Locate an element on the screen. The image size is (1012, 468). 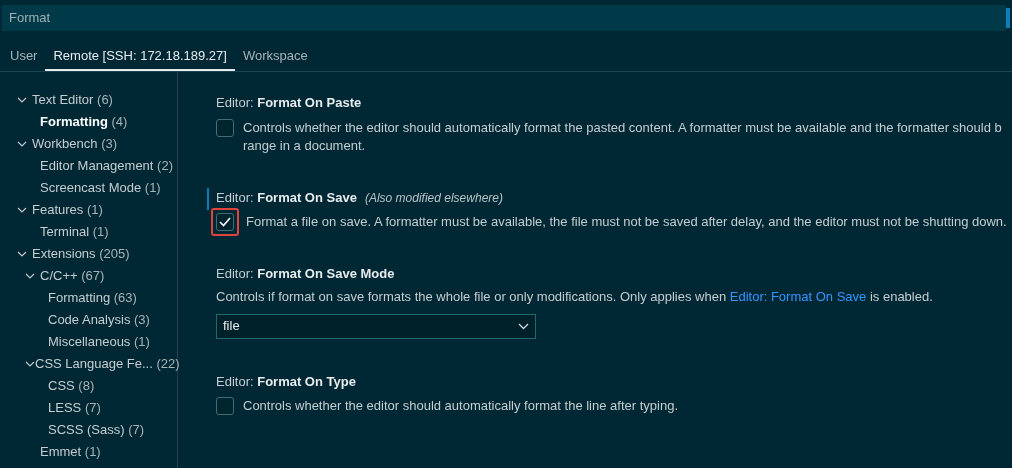
dropdown: file is located at coordinates (376, 326).